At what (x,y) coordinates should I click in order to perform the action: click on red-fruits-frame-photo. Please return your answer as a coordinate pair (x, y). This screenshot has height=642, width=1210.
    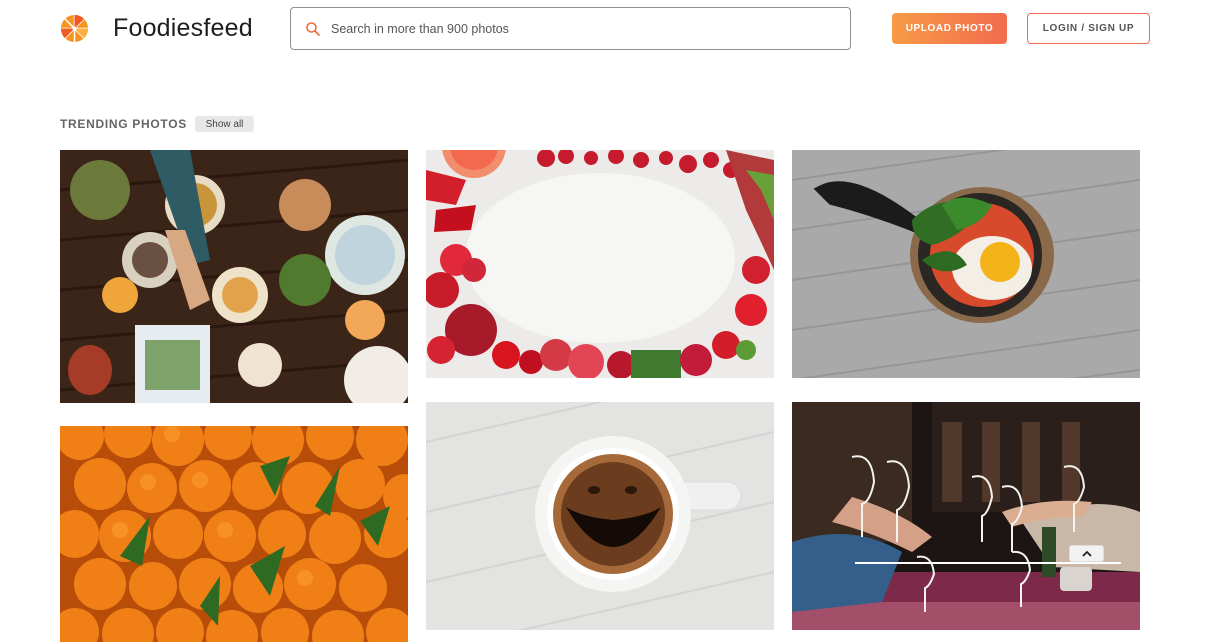
    Looking at the image, I should click on (600, 264).